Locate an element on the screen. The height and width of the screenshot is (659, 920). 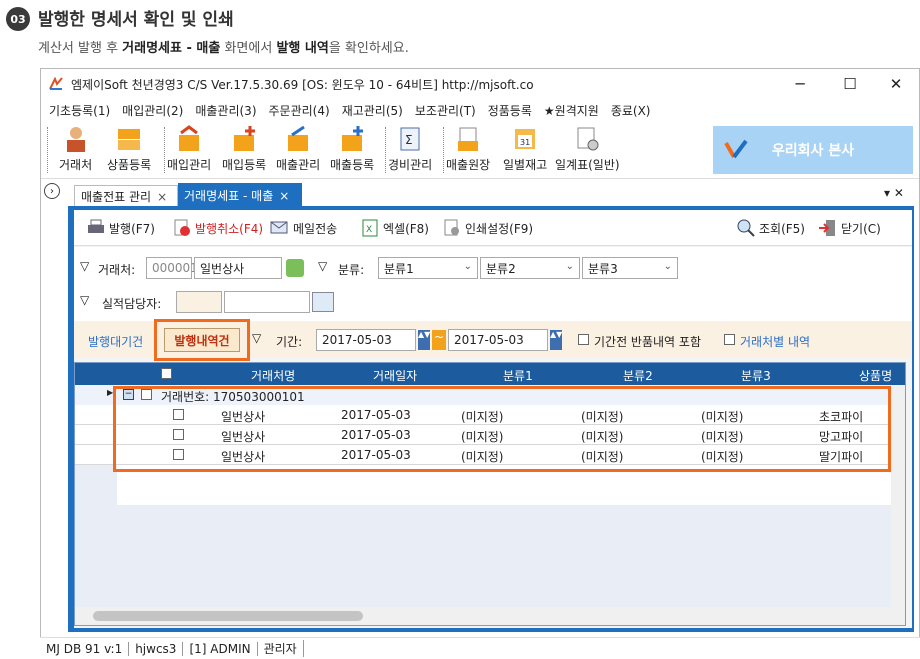
minimize-button: ─ is located at coordinates (800, 84).